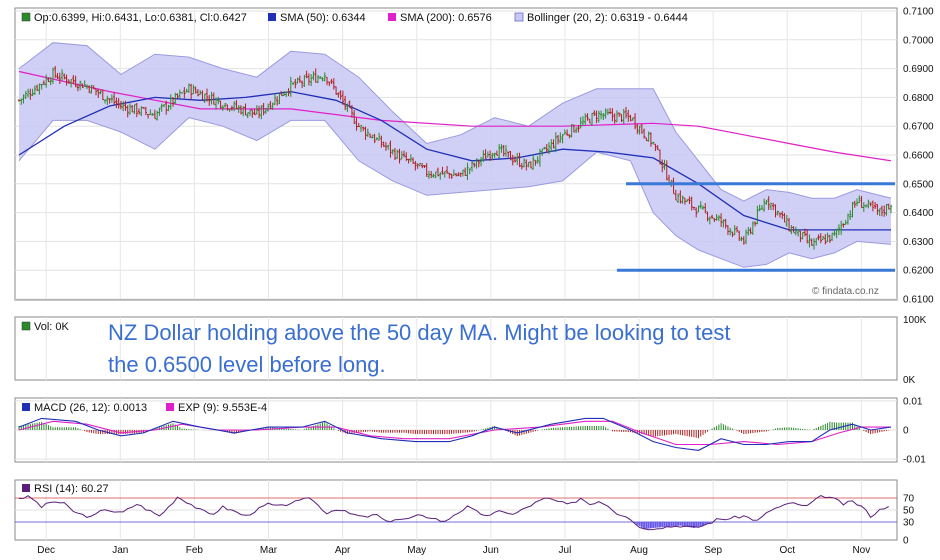  I want to click on macd-y-tick: 0, so click(906, 431).